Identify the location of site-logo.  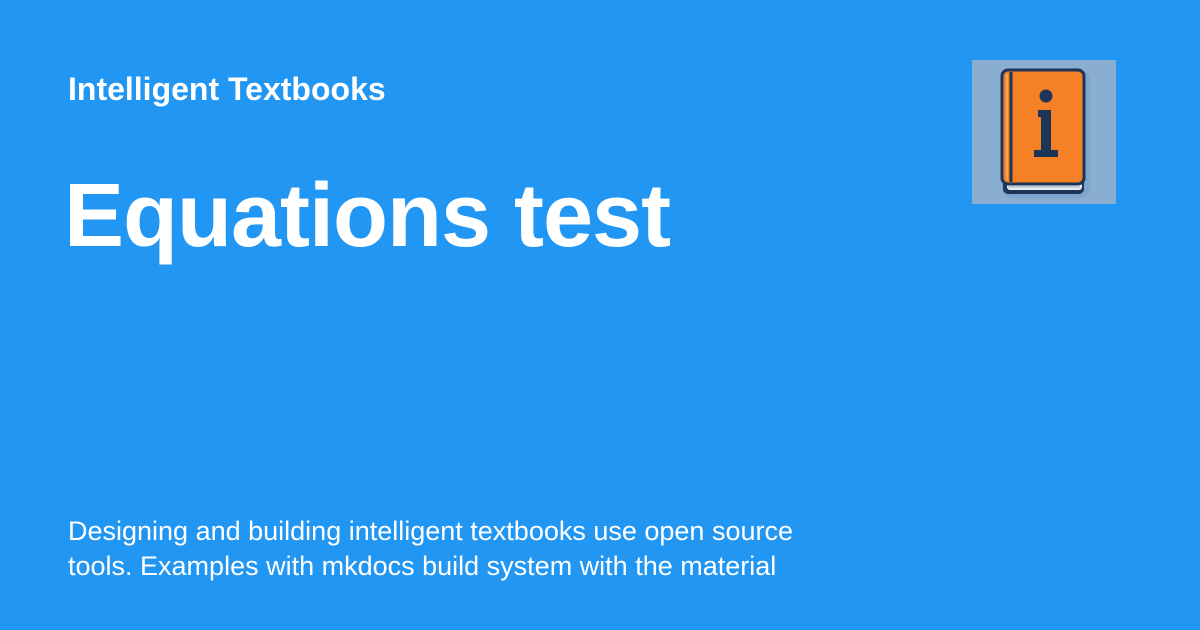
(1044, 132).